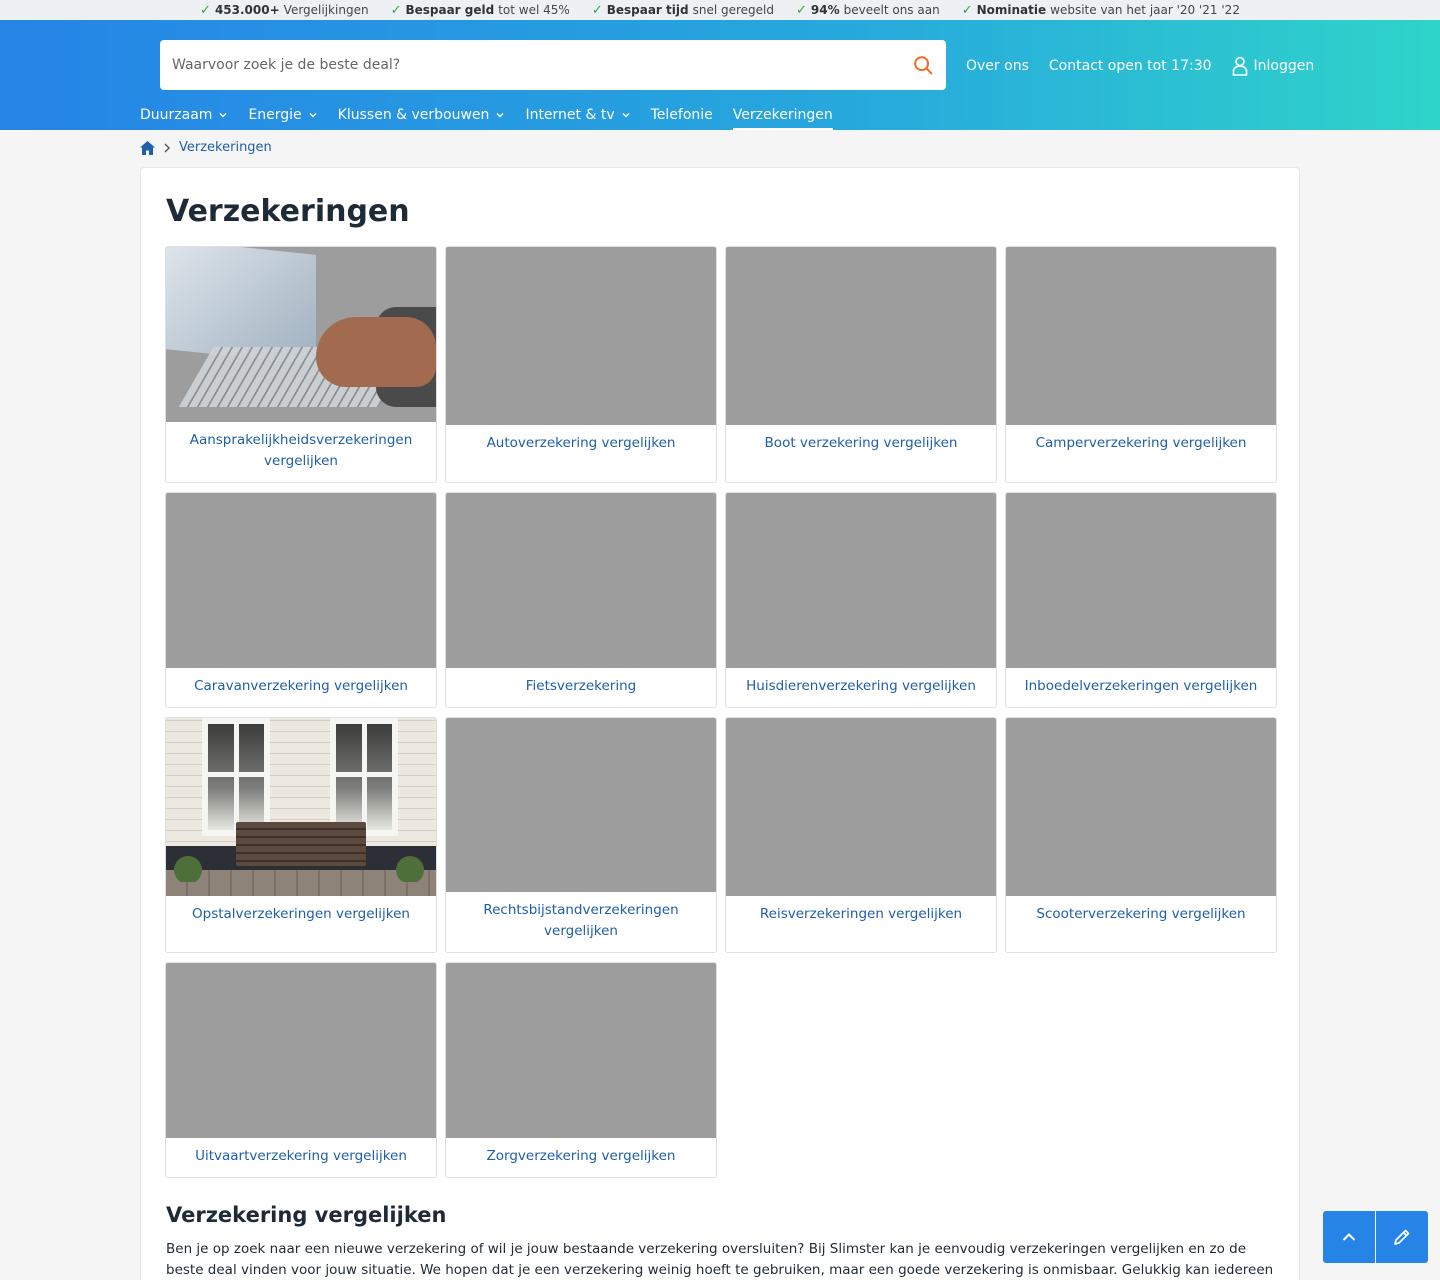 This screenshot has width=1440, height=1280. I want to click on insurance-card: Inboedelverzekeringen vergelijken, so click(1141, 600).